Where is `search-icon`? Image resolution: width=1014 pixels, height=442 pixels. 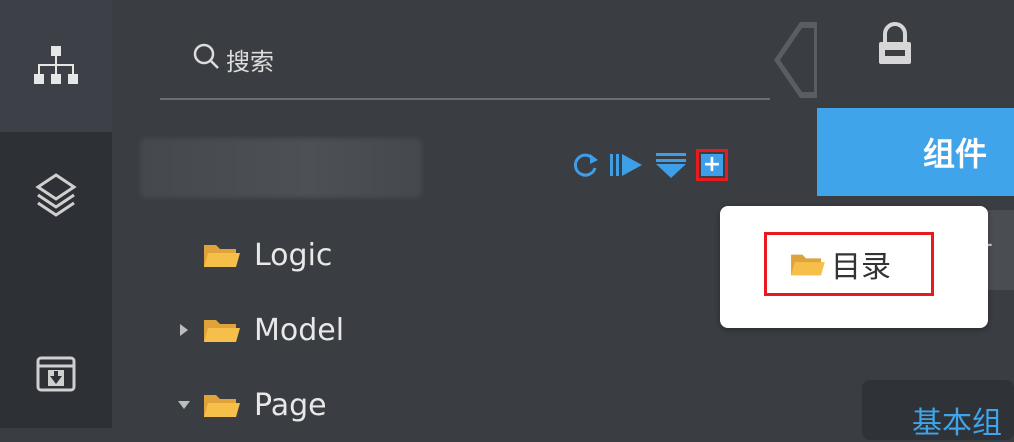 search-icon is located at coordinates (206, 58).